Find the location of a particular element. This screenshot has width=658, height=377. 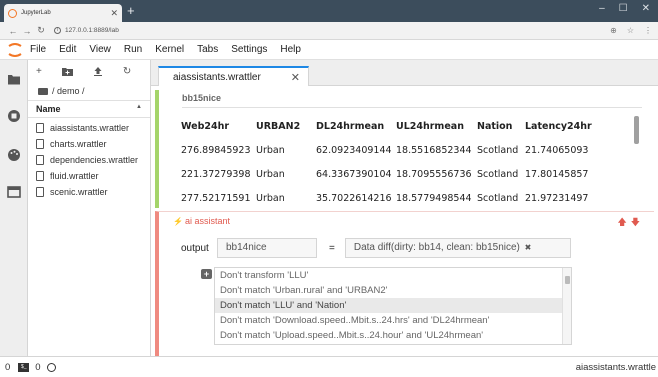

menu-file: File is located at coordinates (38, 49).